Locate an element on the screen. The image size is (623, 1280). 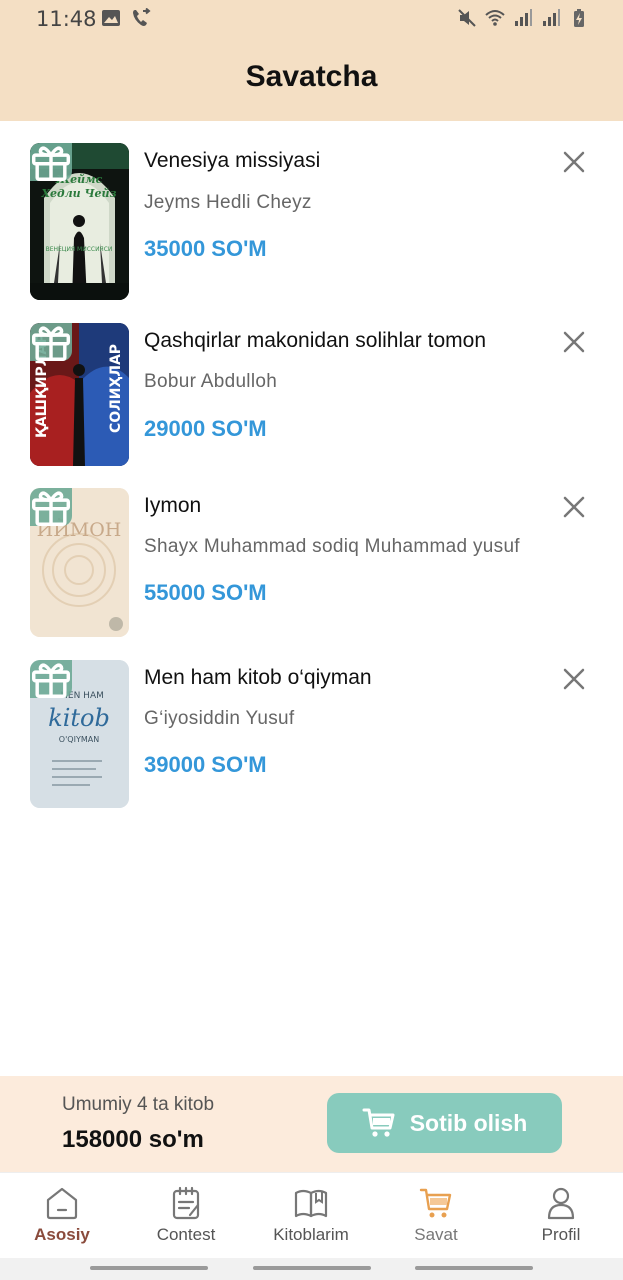
nav-item-profile: Profil is located at coordinates (561, 1216).